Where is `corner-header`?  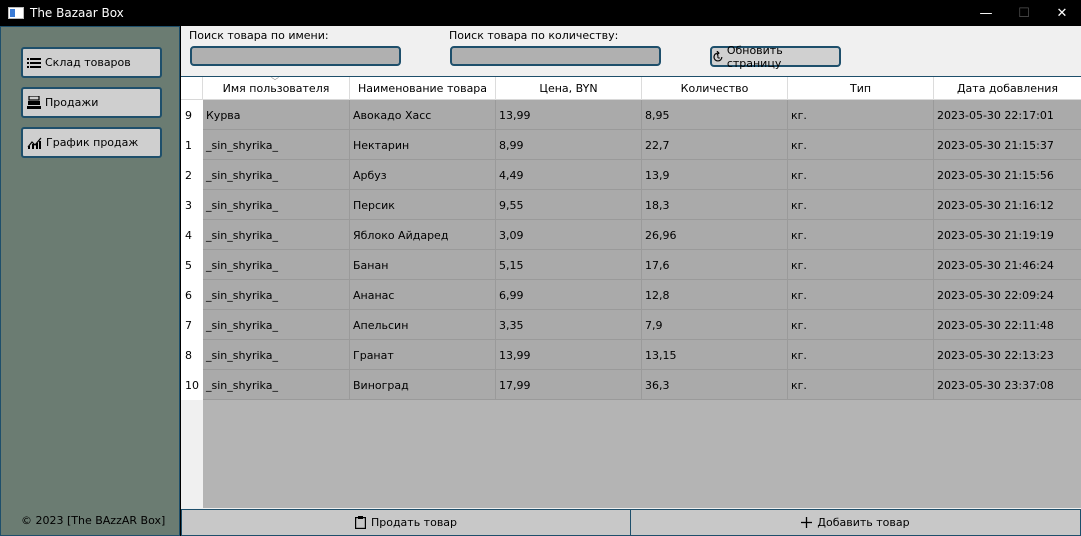 corner-header is located at coordinates (192, 88).